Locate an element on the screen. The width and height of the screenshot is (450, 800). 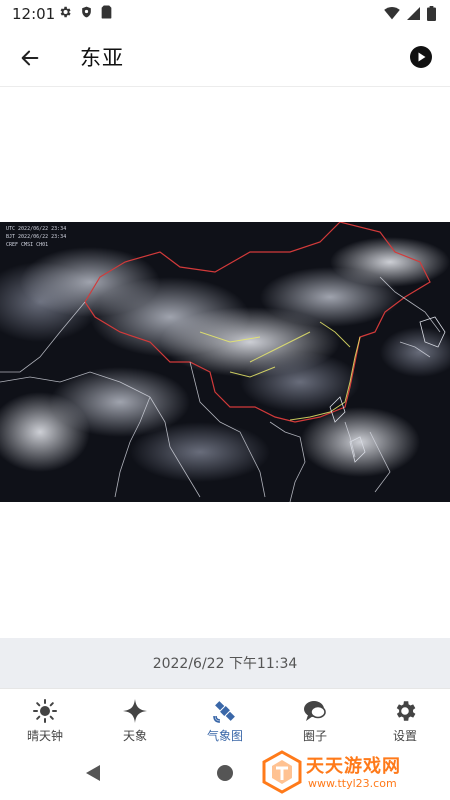
play-button is located at coordinates (421, 57).